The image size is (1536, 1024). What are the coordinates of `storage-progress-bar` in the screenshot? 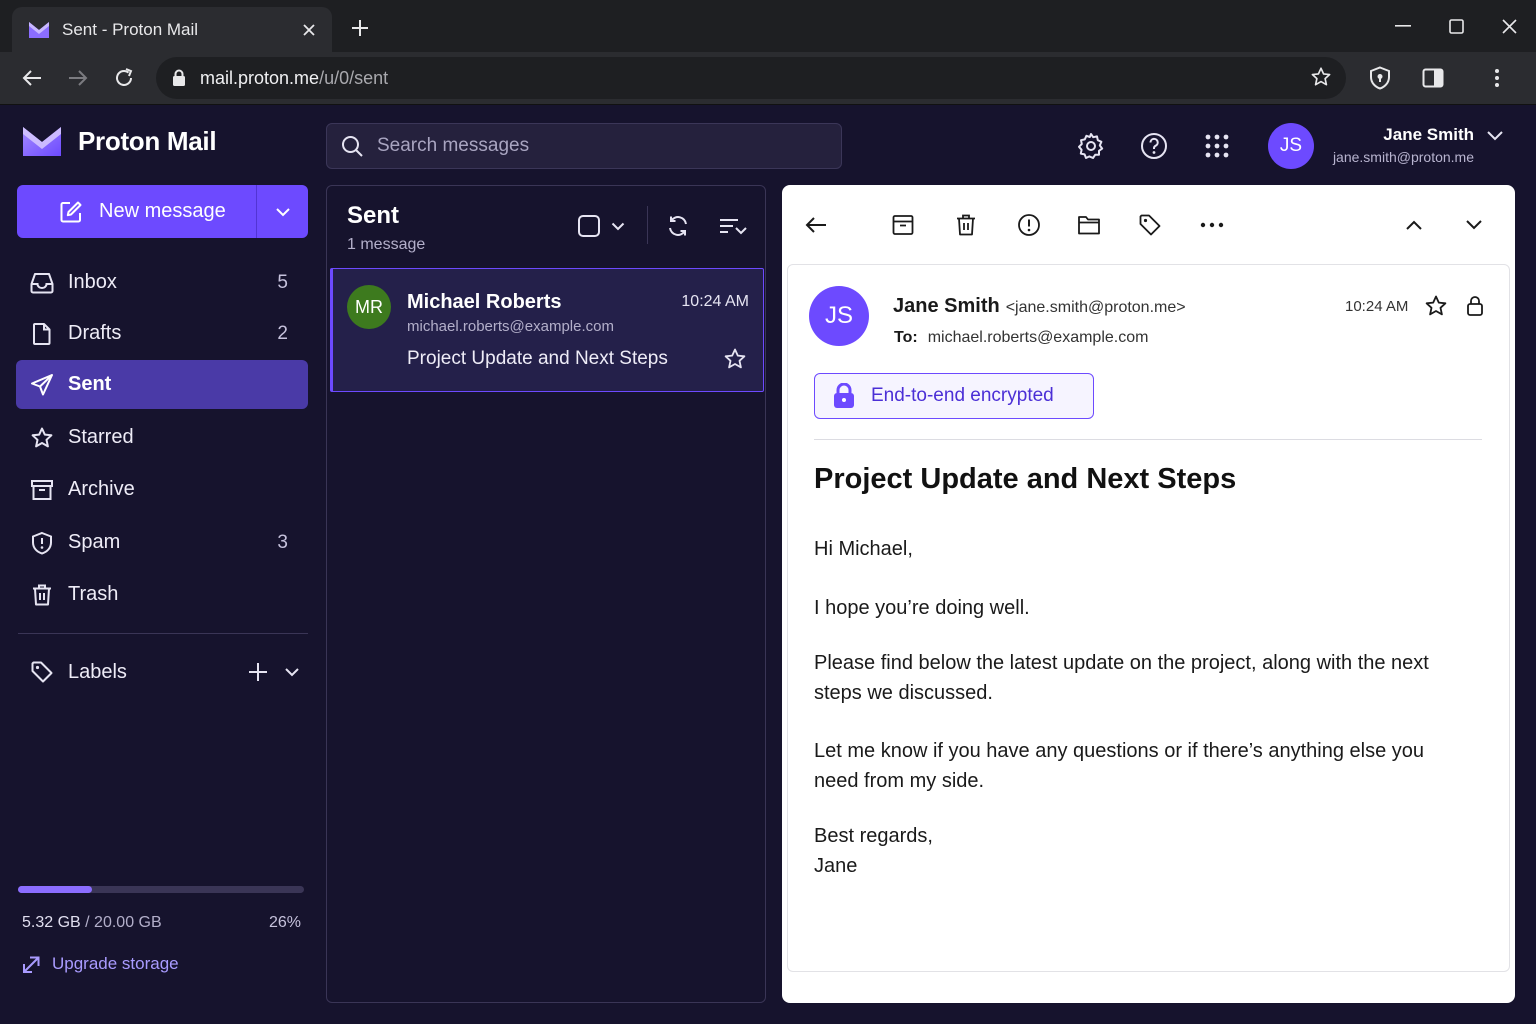 It's located at (161, 889).